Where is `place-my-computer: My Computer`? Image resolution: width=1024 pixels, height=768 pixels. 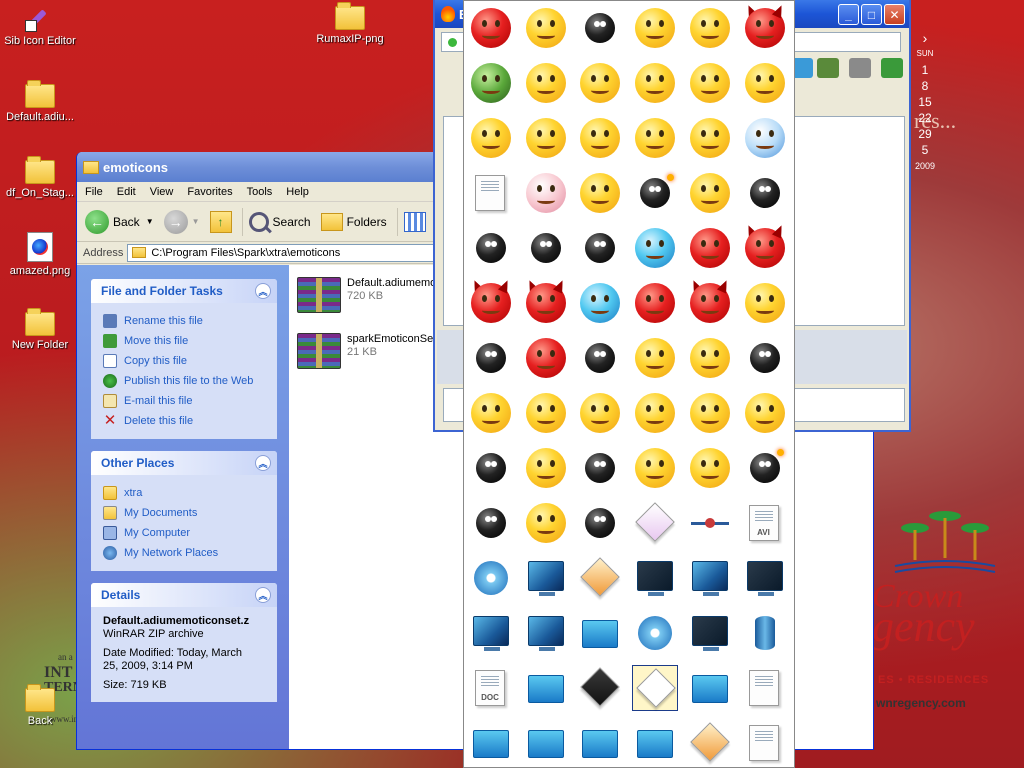 place-my-computer: My Computer is located at coordinates (185, 533).